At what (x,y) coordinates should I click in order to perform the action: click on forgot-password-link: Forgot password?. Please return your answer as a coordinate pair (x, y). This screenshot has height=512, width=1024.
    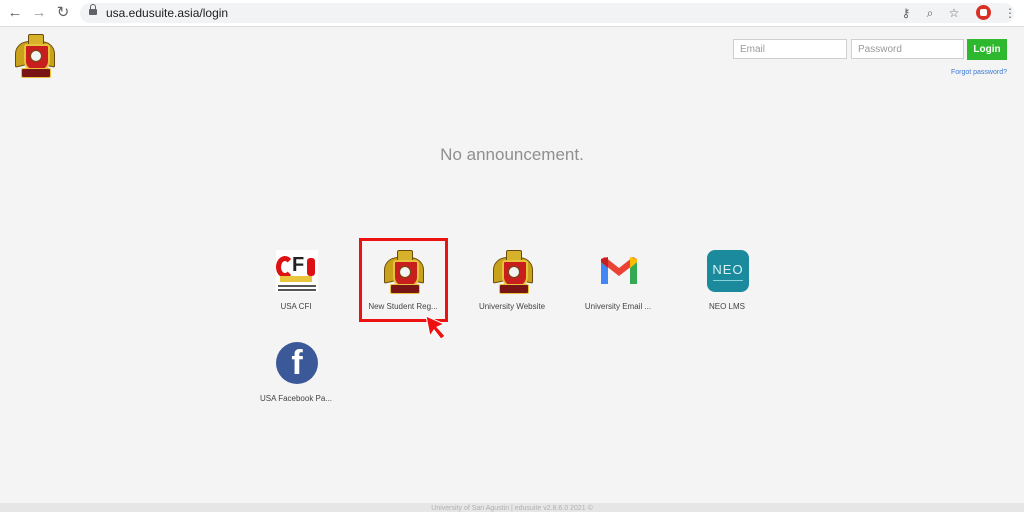
    Looking at the image, I should click on (979, 72).